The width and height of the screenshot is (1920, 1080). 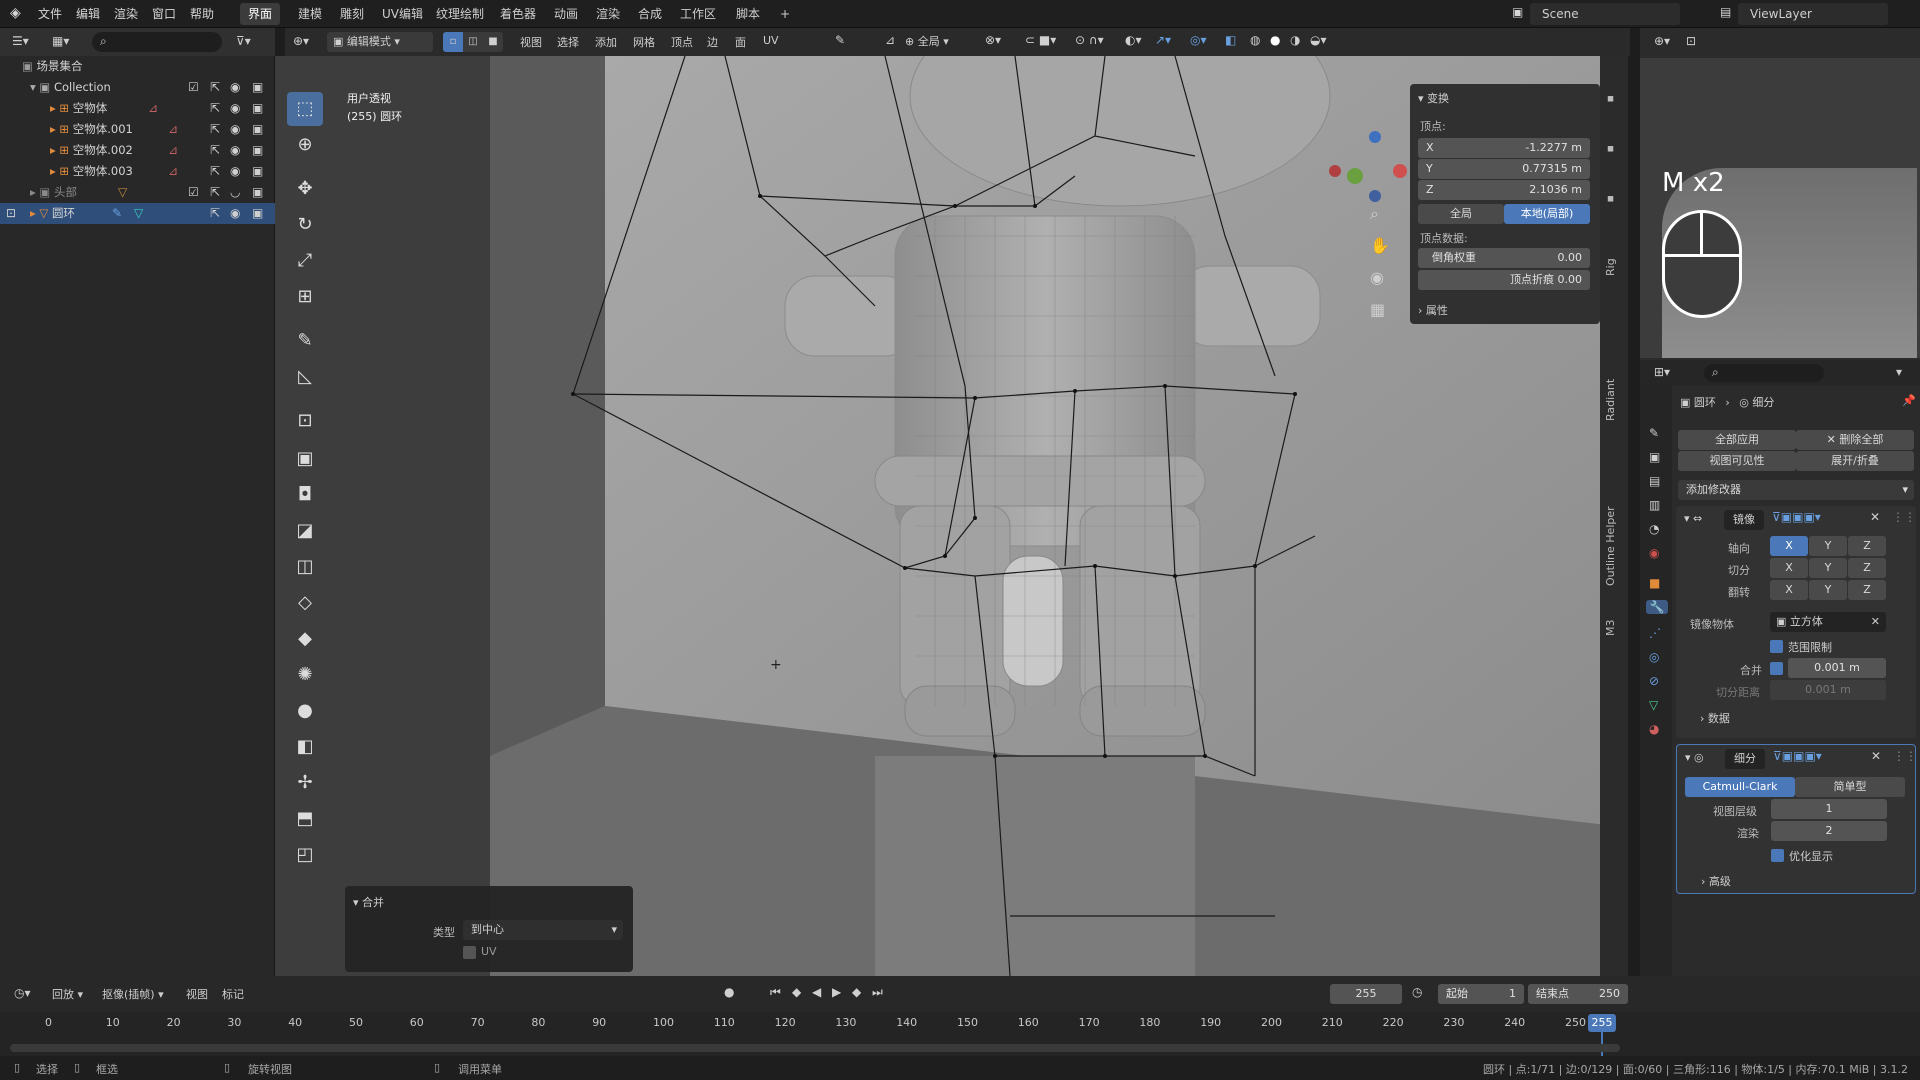 I want to click on object-tab-icon: ■, so click(x=1654, y=583).